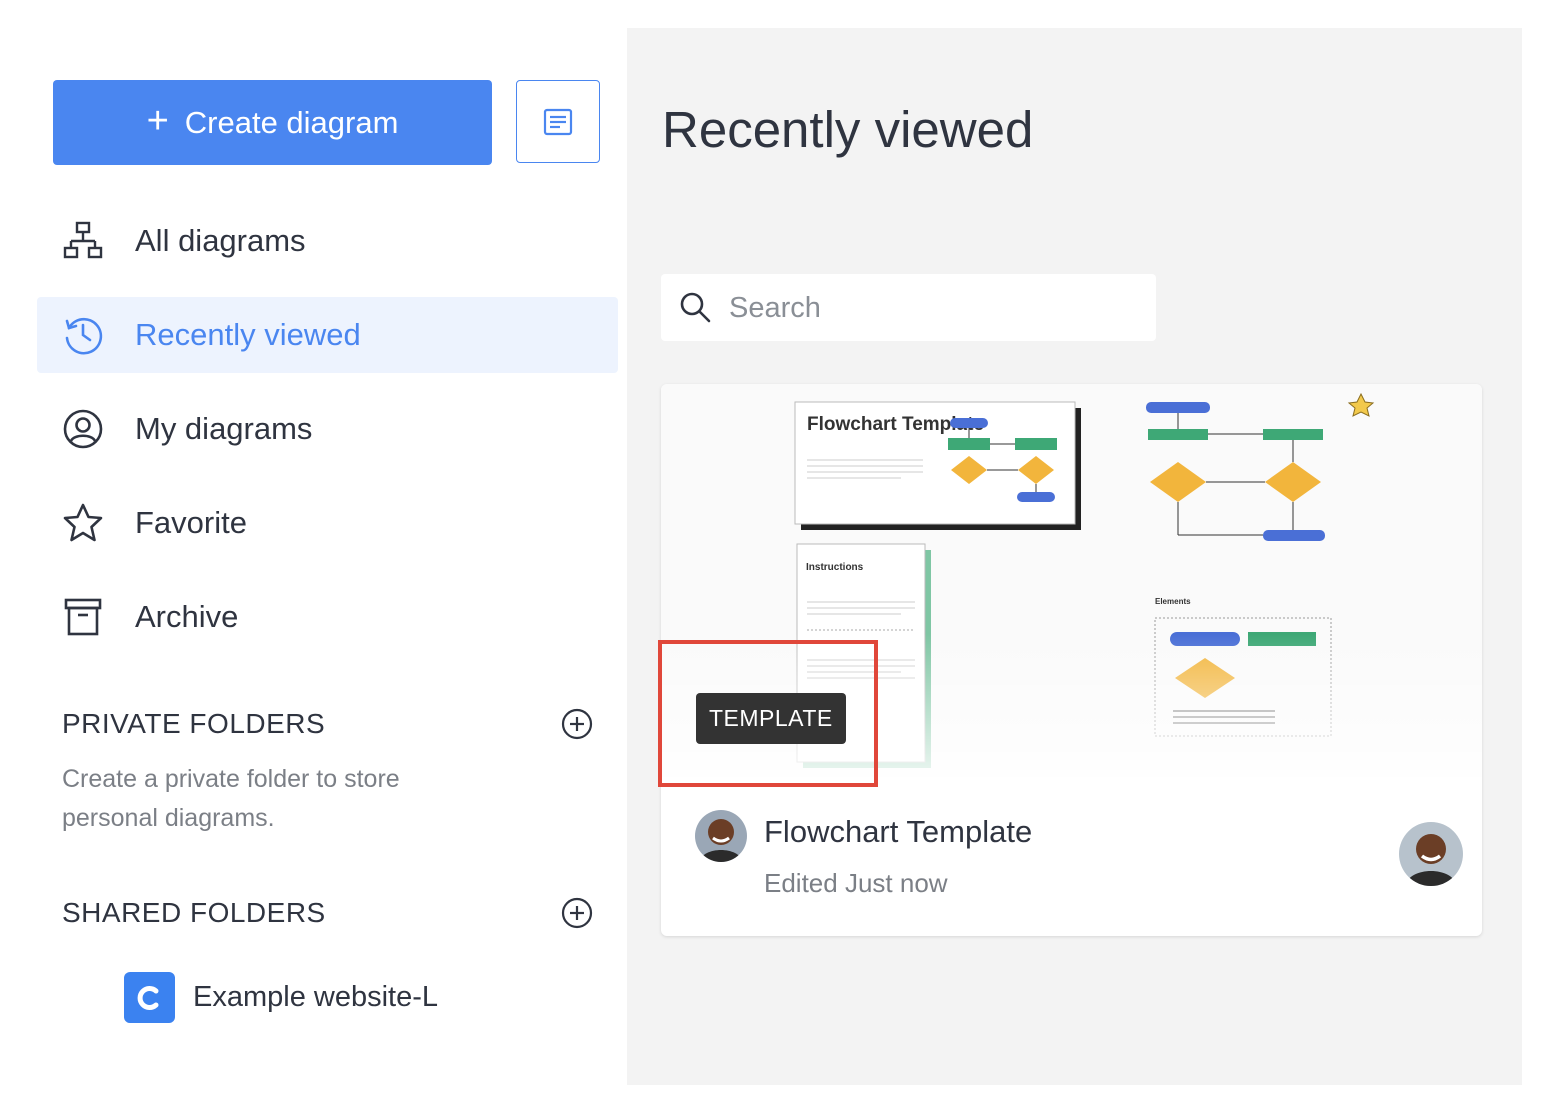  I want to click on star-icon, so click(83, 523).